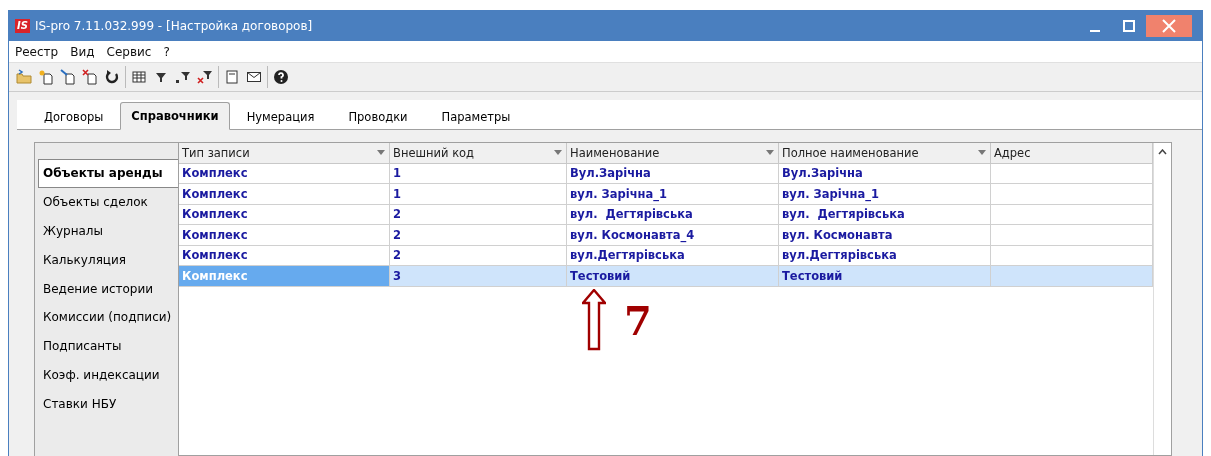 The width and height of the screenshot is (1211, 456). Describe the element at coordinates (1095, 30) in the screenshot. I see `minimize-icon` at that location.